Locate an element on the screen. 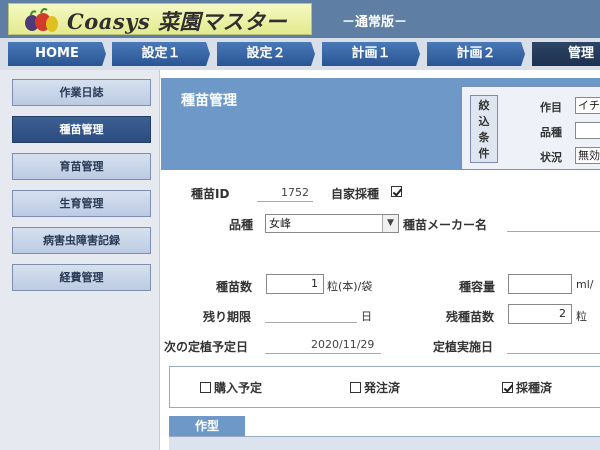  main-nav: HOME 設定１ 設定２ 計画１ 計画２ 管理 is located at coordinates (300, 54).